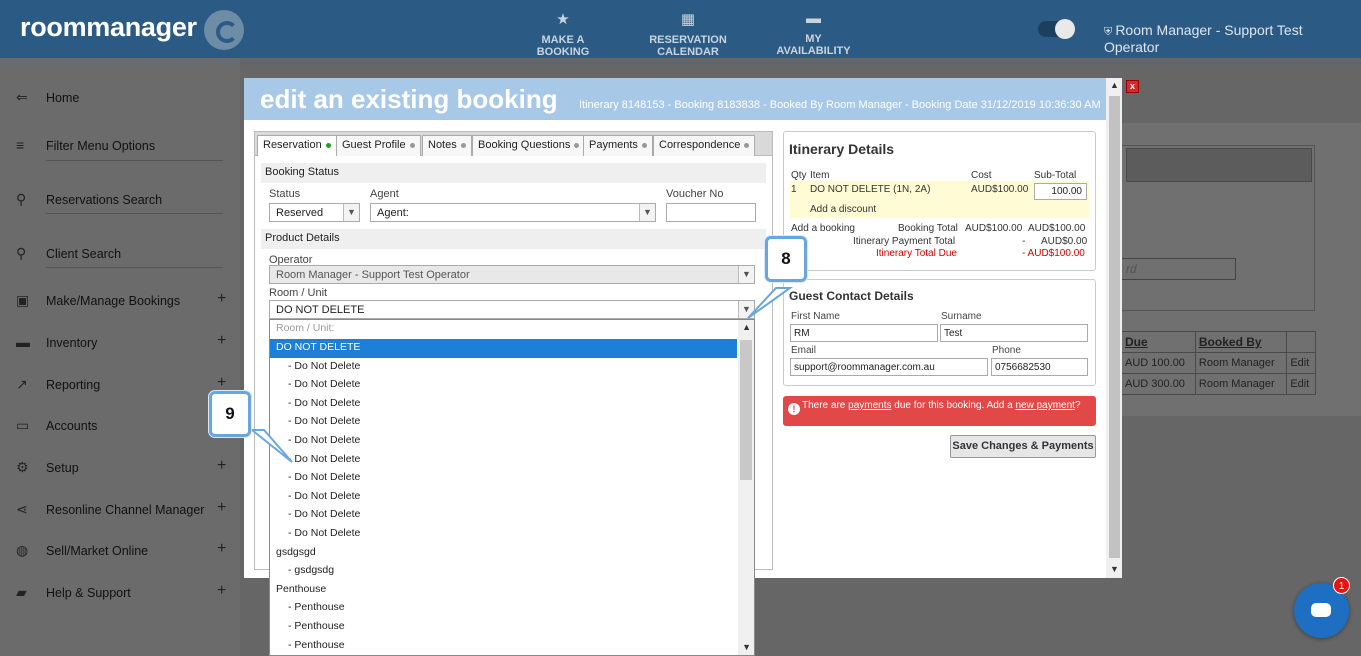 The image size is (1361, 656). I want to click on chat-notification-badge: 1, so click(1341, 585).